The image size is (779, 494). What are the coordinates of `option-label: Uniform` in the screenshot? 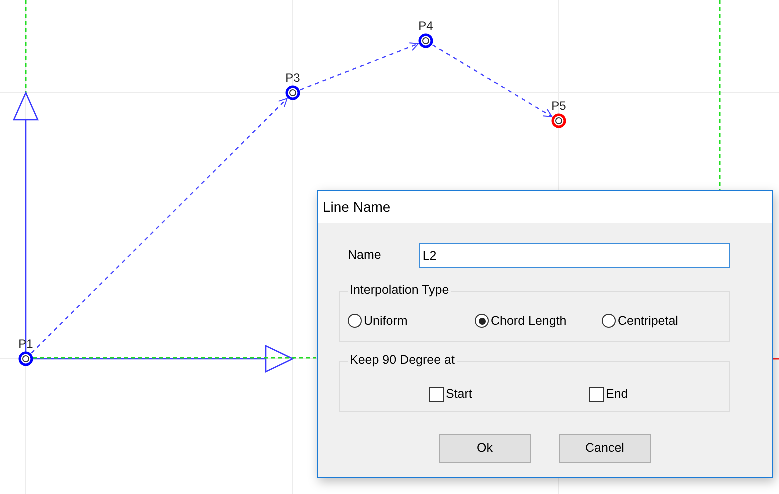 It's located at (386, 321).